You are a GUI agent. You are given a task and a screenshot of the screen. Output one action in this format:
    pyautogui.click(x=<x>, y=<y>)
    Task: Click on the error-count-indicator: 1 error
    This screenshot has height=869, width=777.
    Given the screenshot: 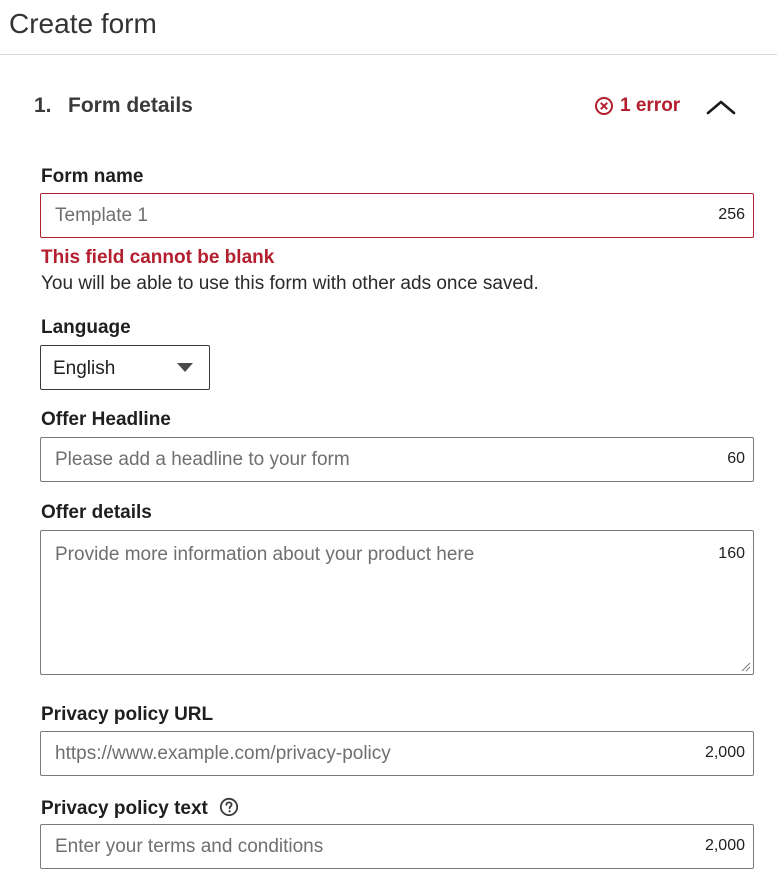 What is the action you would take?
    pyautogui.click(x=637, y=106)
    